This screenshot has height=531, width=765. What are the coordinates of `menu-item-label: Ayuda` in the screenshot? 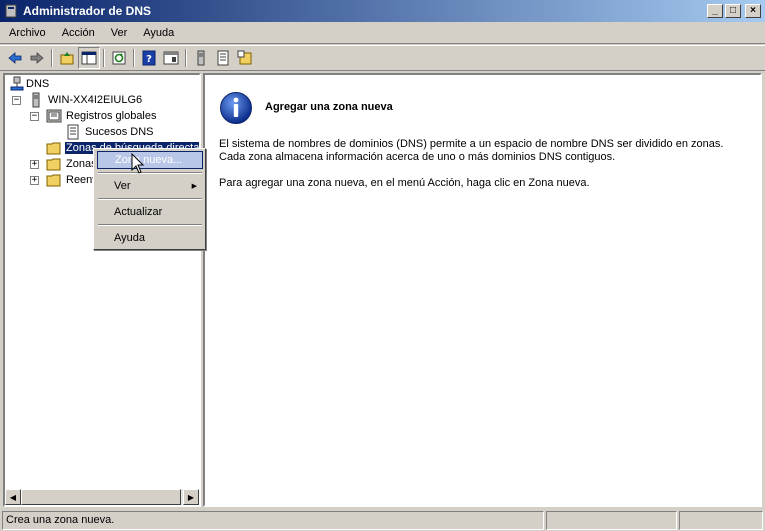 It's located at (129, 238).